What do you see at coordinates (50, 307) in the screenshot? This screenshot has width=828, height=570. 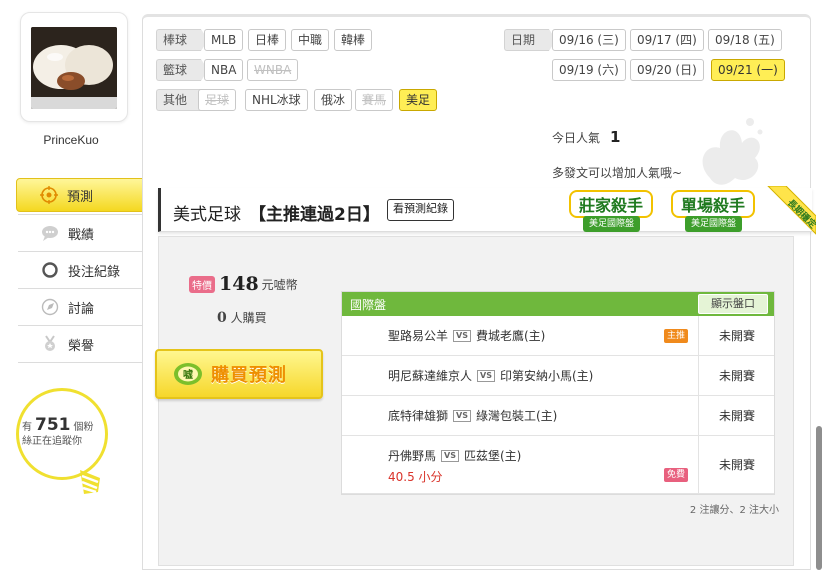 I see `compass-icon` at bounding box center [50, 307].